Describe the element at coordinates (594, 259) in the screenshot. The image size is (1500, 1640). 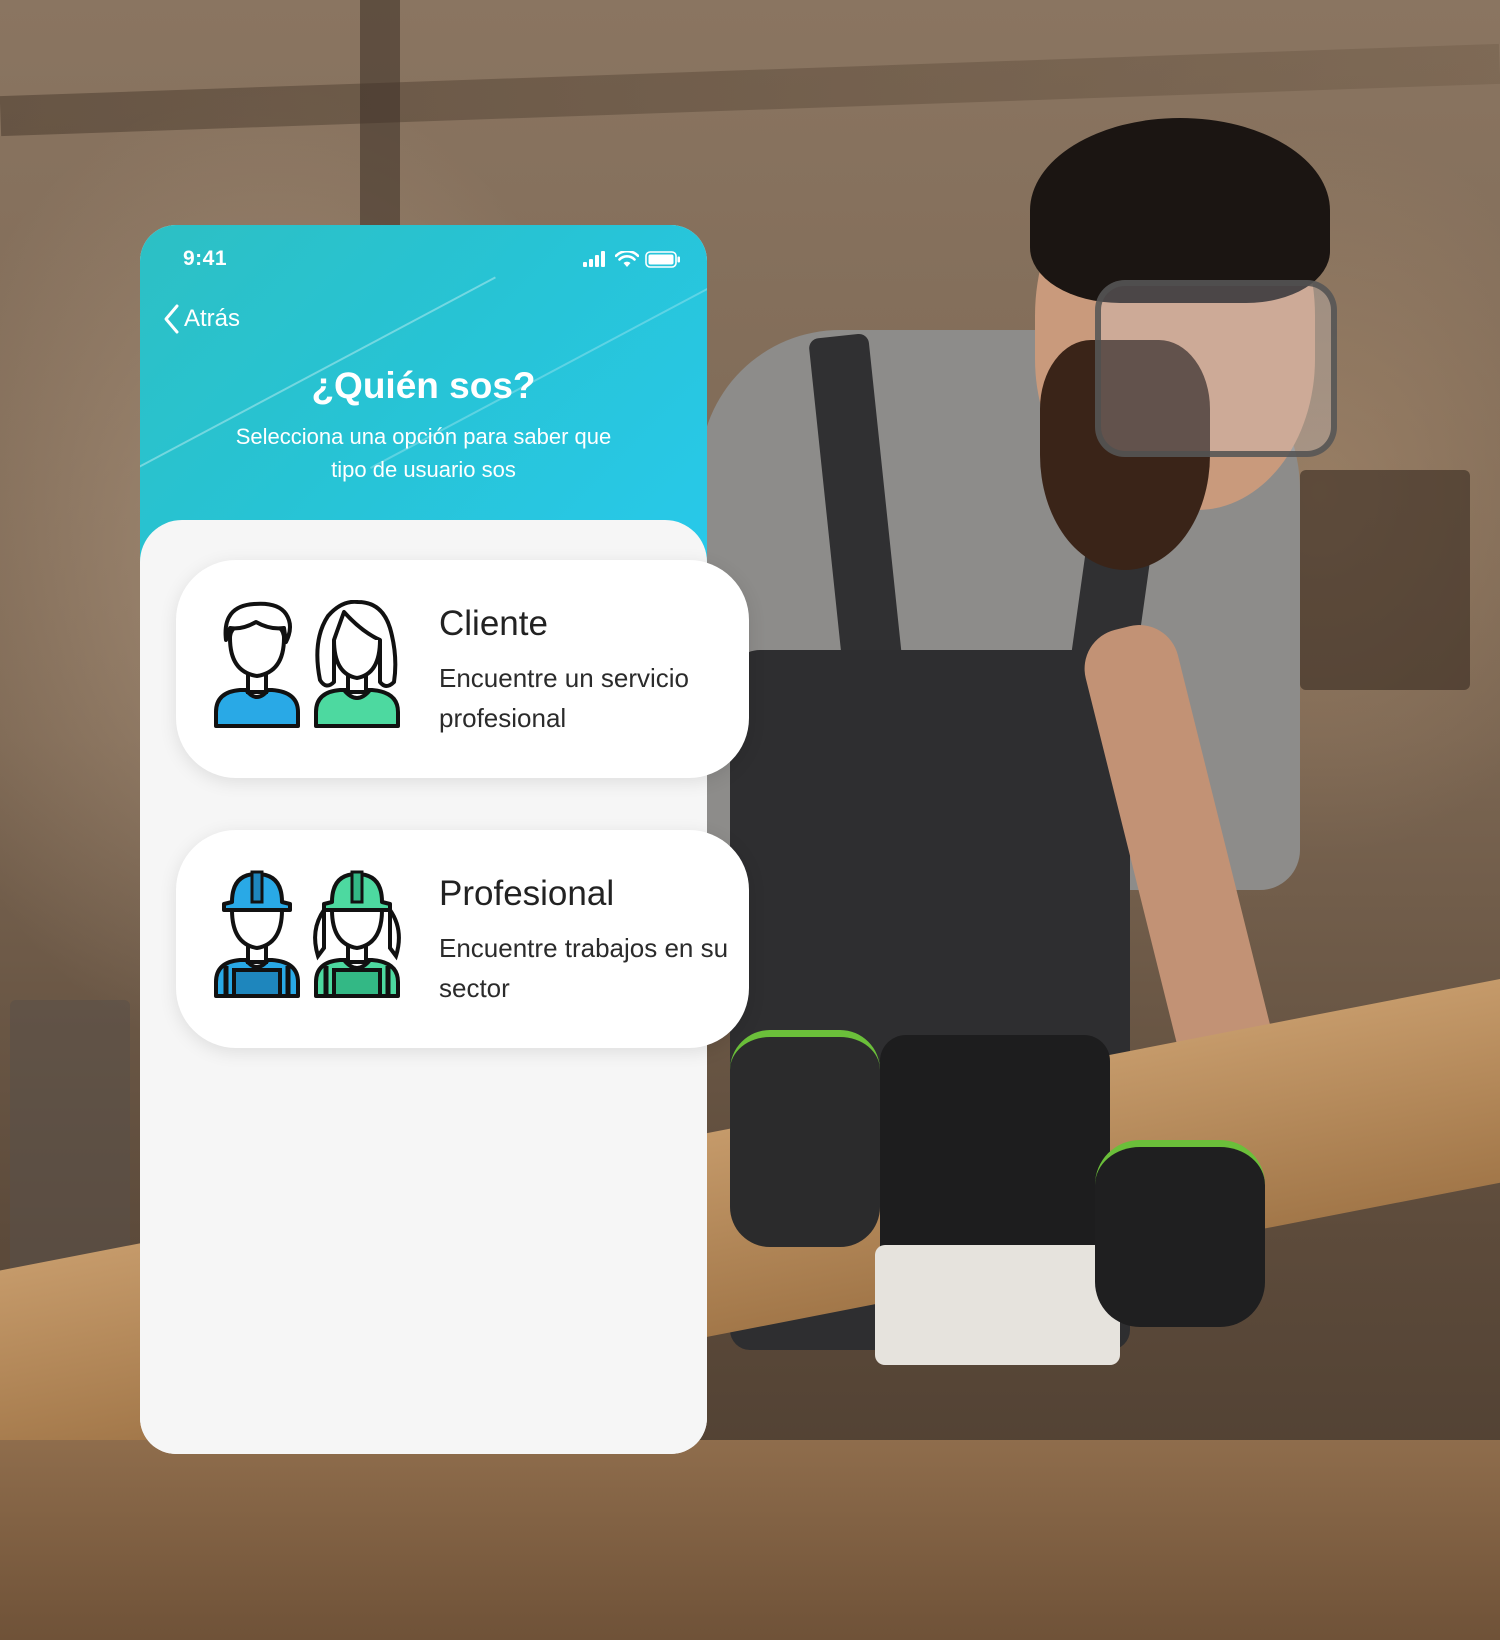
I see `signal-icon` at that location.